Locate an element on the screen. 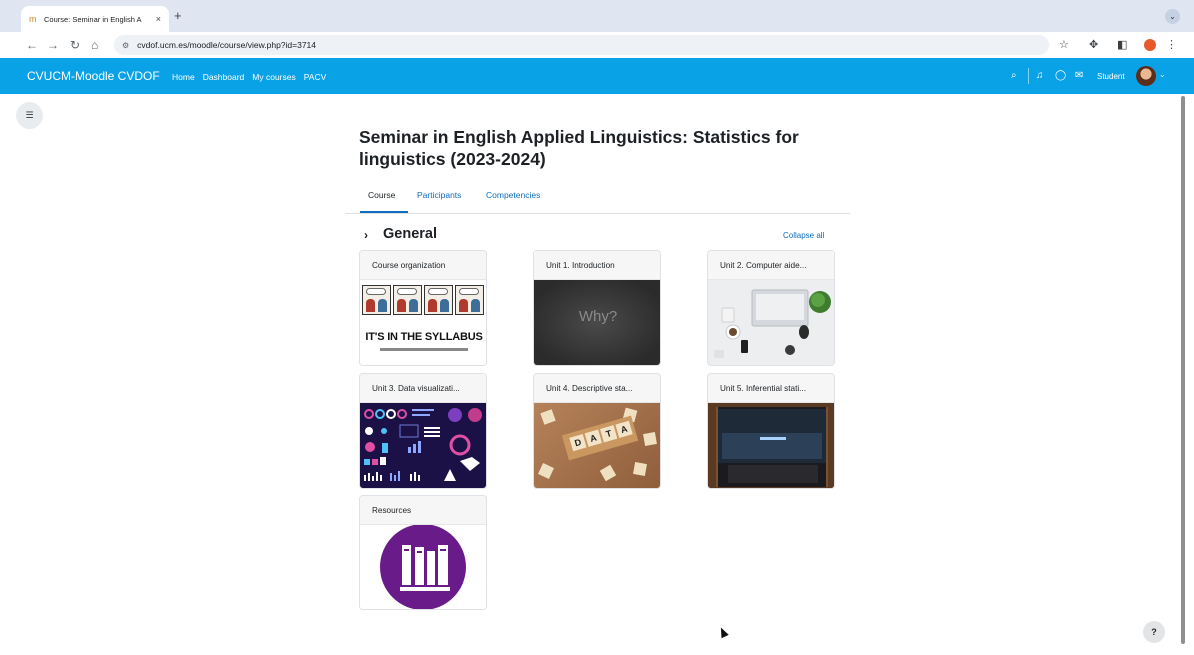  new-tab-button: + is located at coordinates (178, 16).